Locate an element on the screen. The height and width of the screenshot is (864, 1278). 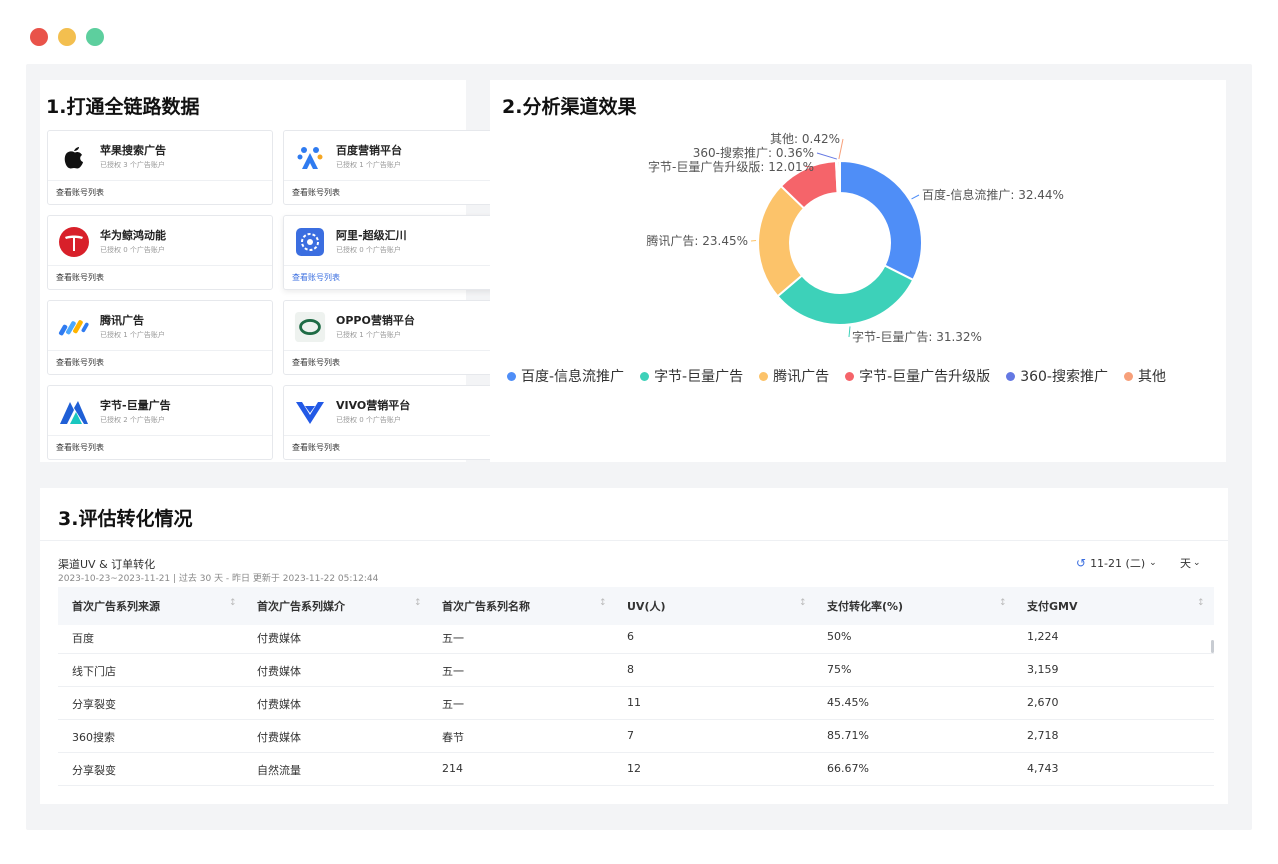
channel-card: OPPO营销平台 已授权 1 个广告账户 查看账号列表 is located at coordinates (396, 337).